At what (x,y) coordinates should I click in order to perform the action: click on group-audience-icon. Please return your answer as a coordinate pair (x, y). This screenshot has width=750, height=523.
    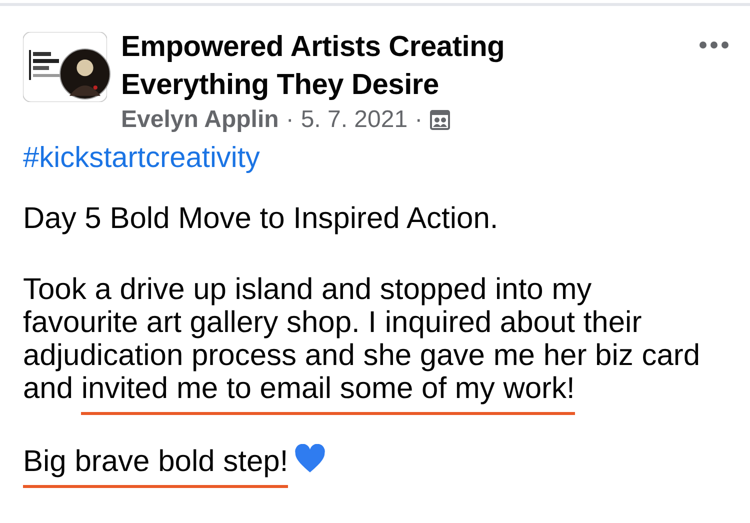
    Looking at the image, I should click on (440, 120).